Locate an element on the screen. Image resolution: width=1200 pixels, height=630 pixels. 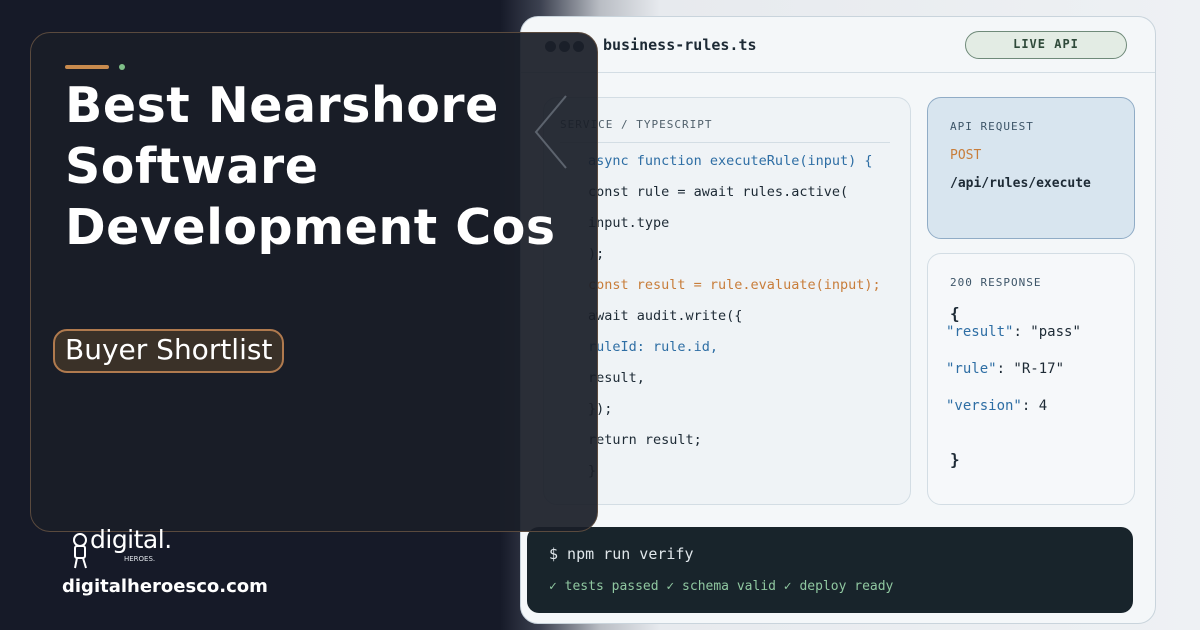
json-entry: "result": "pass" is located at coordinates (1013, 332).